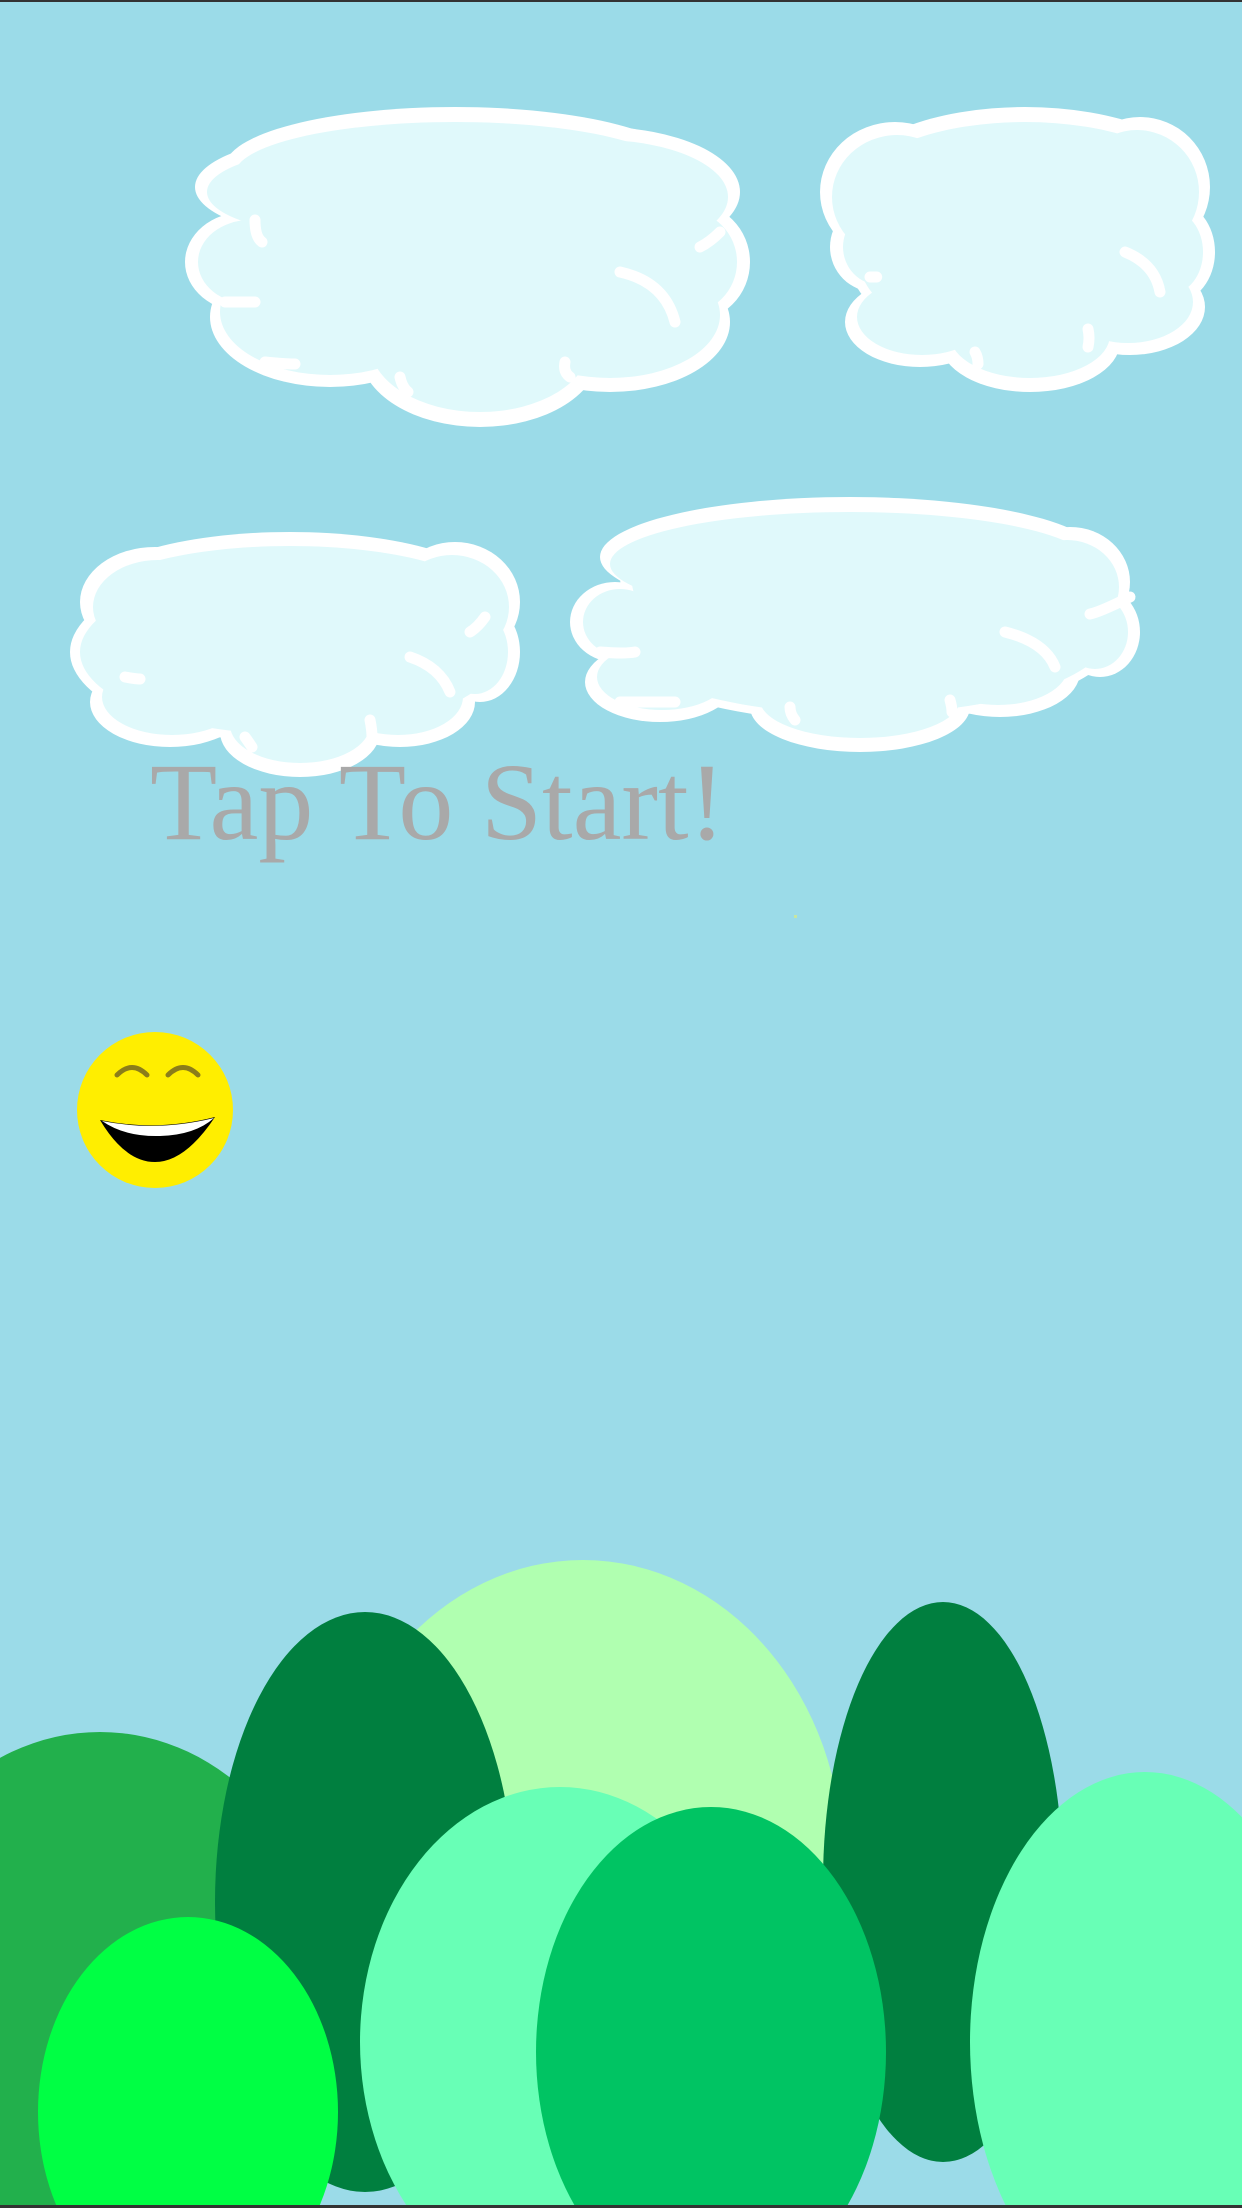  Describe the element at coordinates (795, 916) in the screenshot. I see `particle-speck` at that location.